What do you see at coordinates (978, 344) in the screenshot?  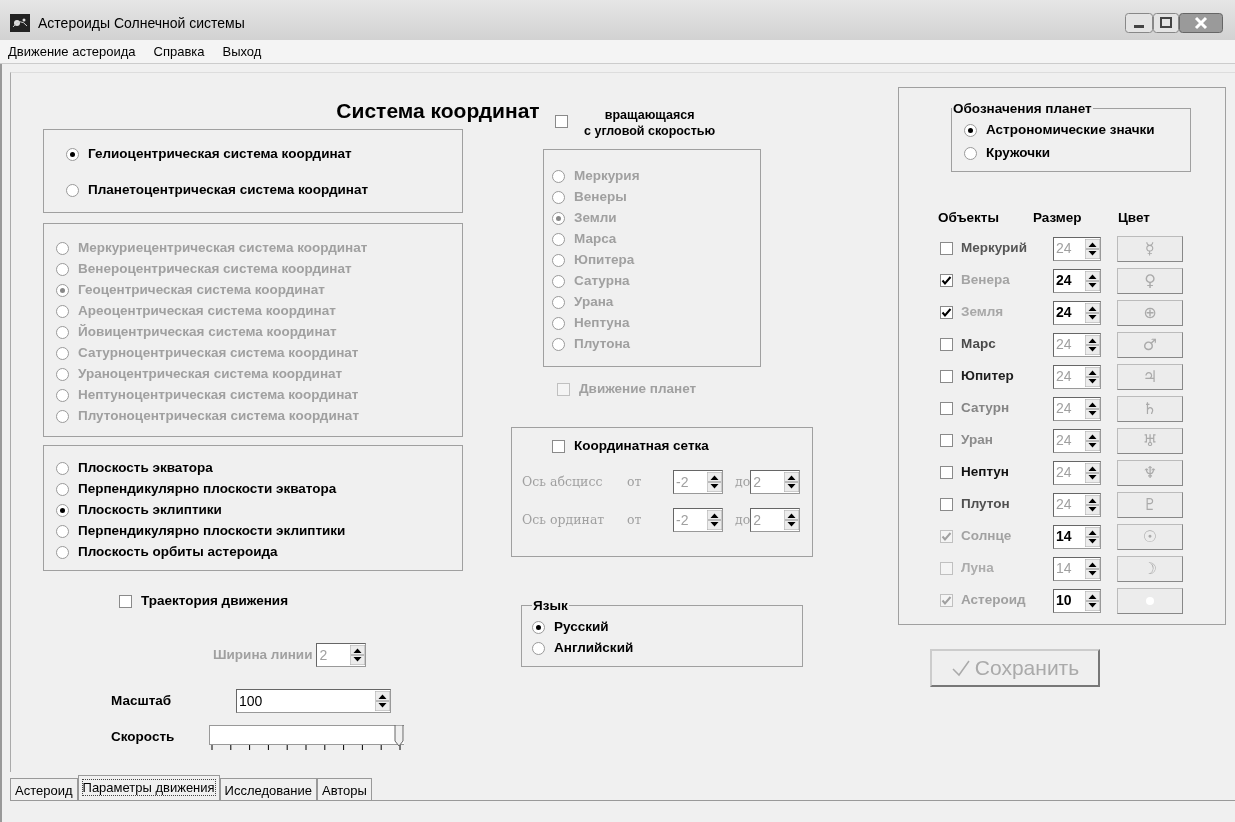 I see `object-label: Марс` at bounding box center [978, 344].